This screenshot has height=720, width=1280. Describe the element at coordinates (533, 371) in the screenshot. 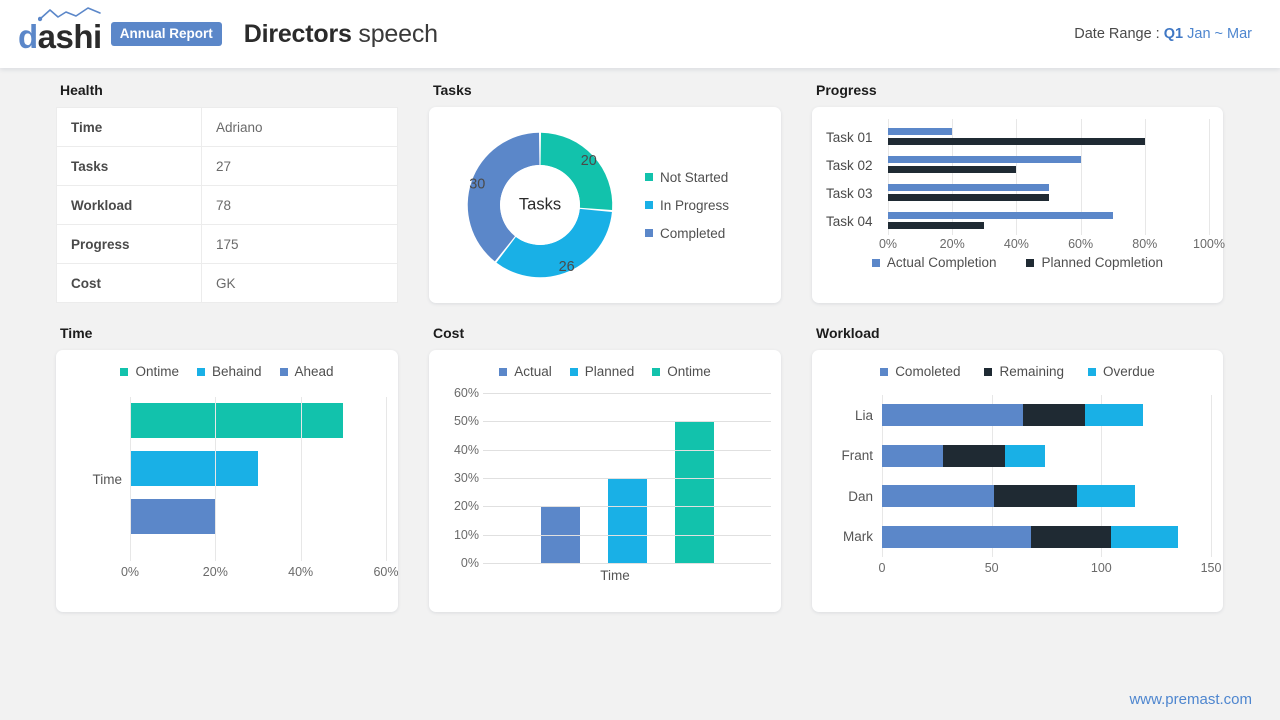

I see `legend-label: Actual` at that location.